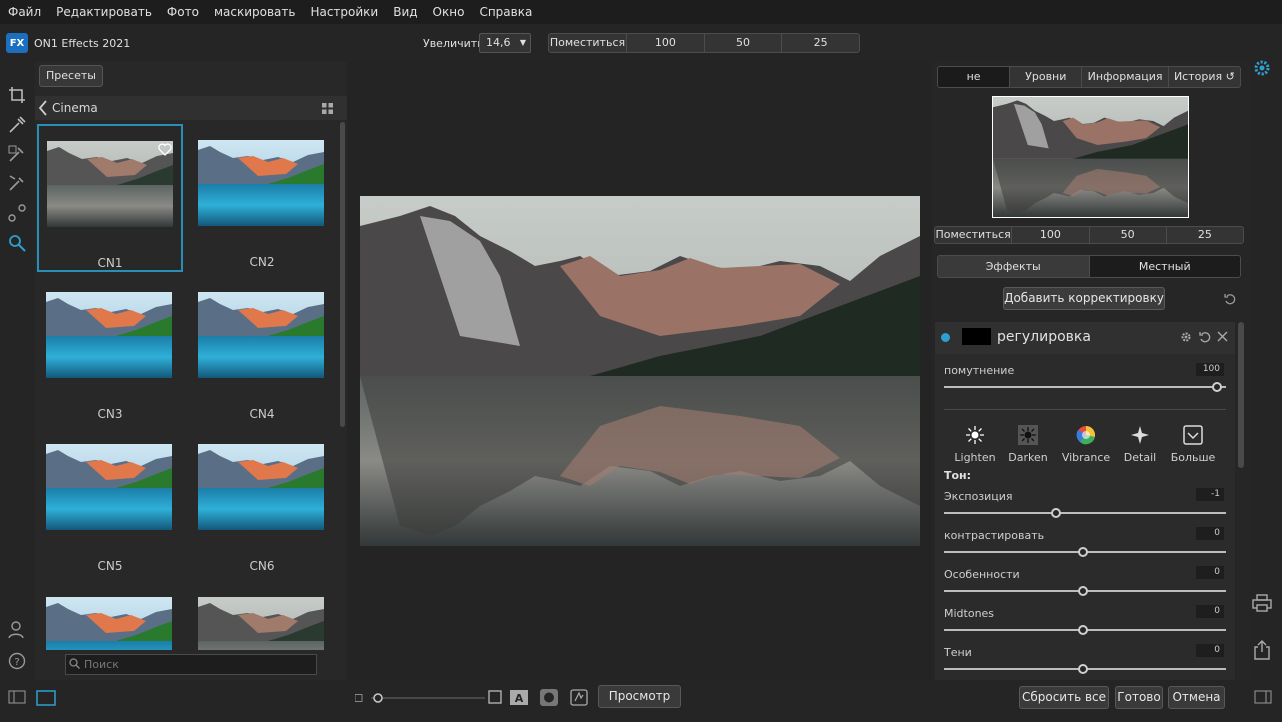  Describe the element at coordinates (183, 12) in the screenshot. I see `menu-photo: Фото` at that location.